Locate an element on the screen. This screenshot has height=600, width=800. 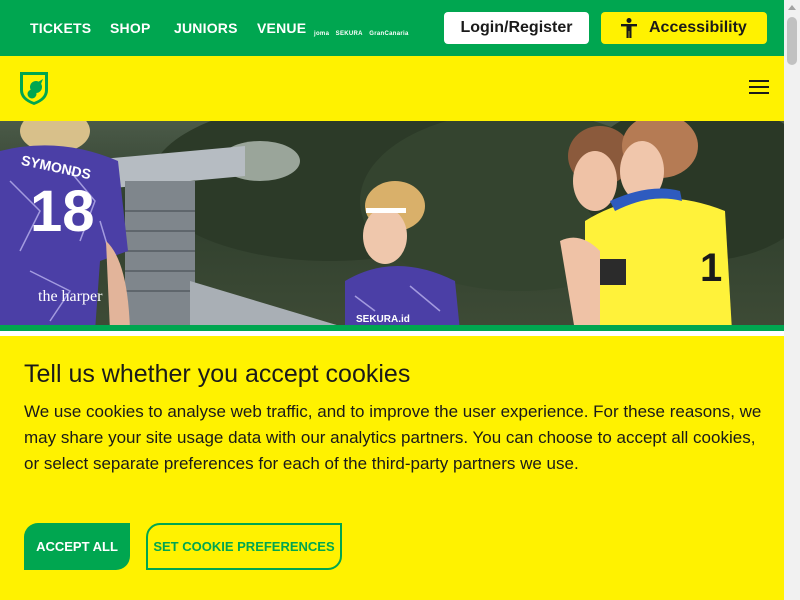
hero-green-strip is located at coordinates (392, 328).